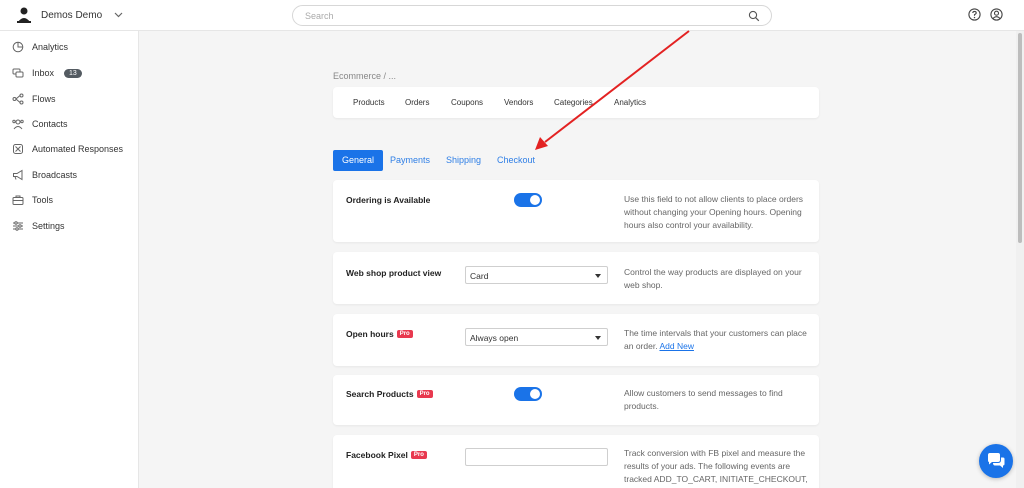 The image size is (1024, 488). Describe the element at coordinates (369, 102) in the screenshot. I see `tab-products: Products` at that location.